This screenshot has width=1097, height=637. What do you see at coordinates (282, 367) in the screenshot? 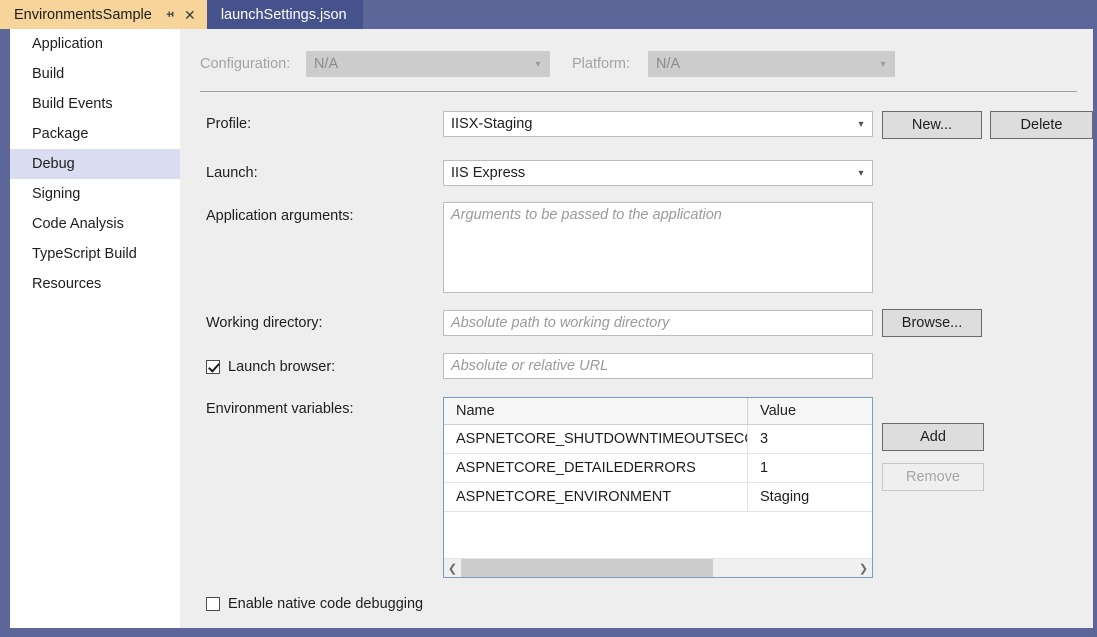
I see `launch-browser-label: Launch browser:` at bounding box center [282, 367].